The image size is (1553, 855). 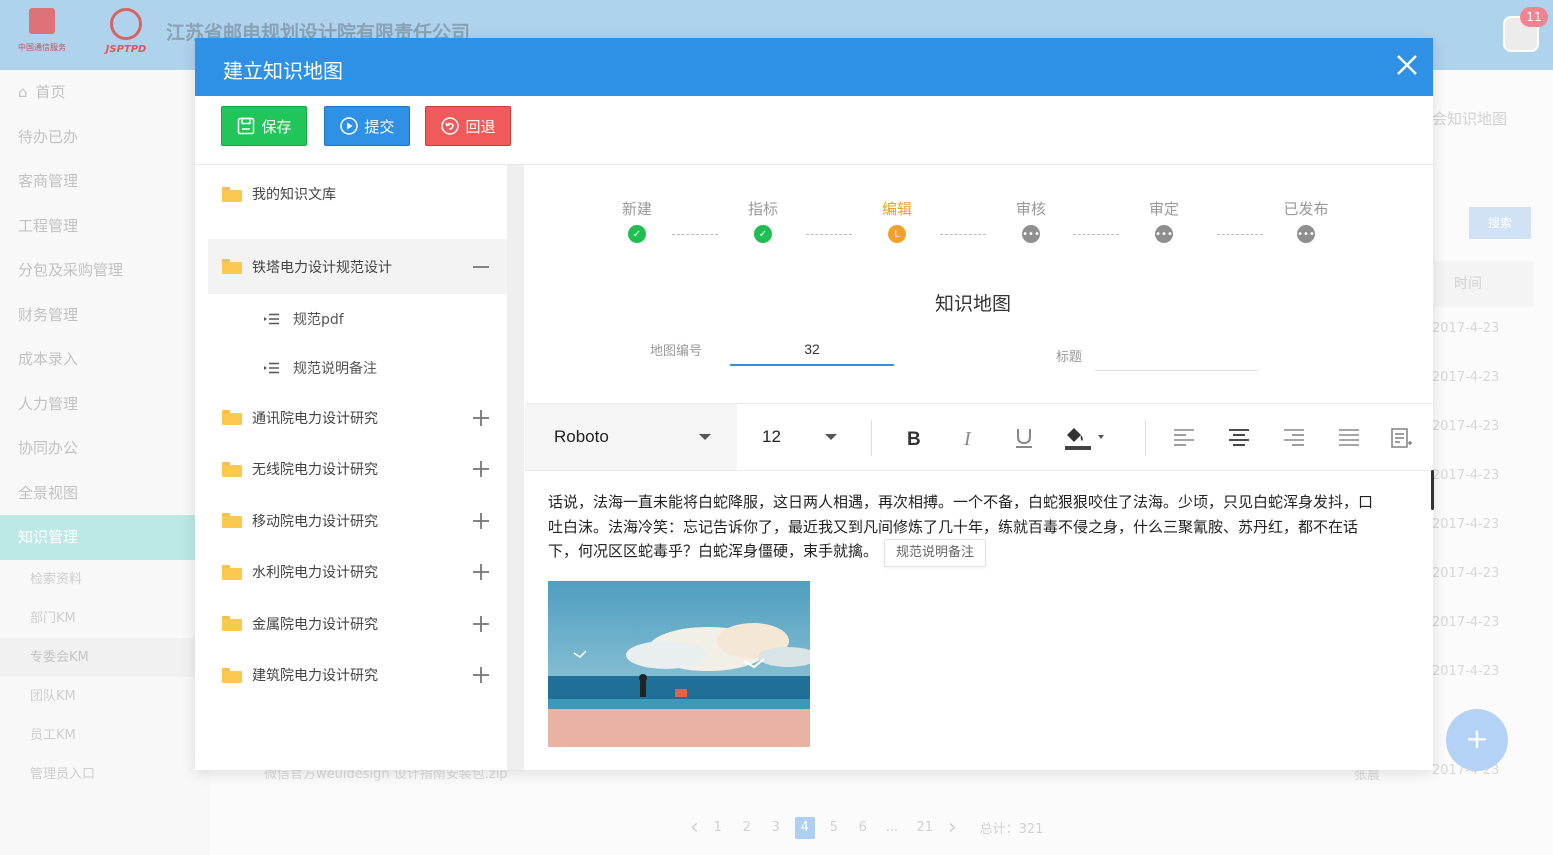 I want to click on tree-item-folder: 无线院电力设计研究, so click(x=358, y=470).